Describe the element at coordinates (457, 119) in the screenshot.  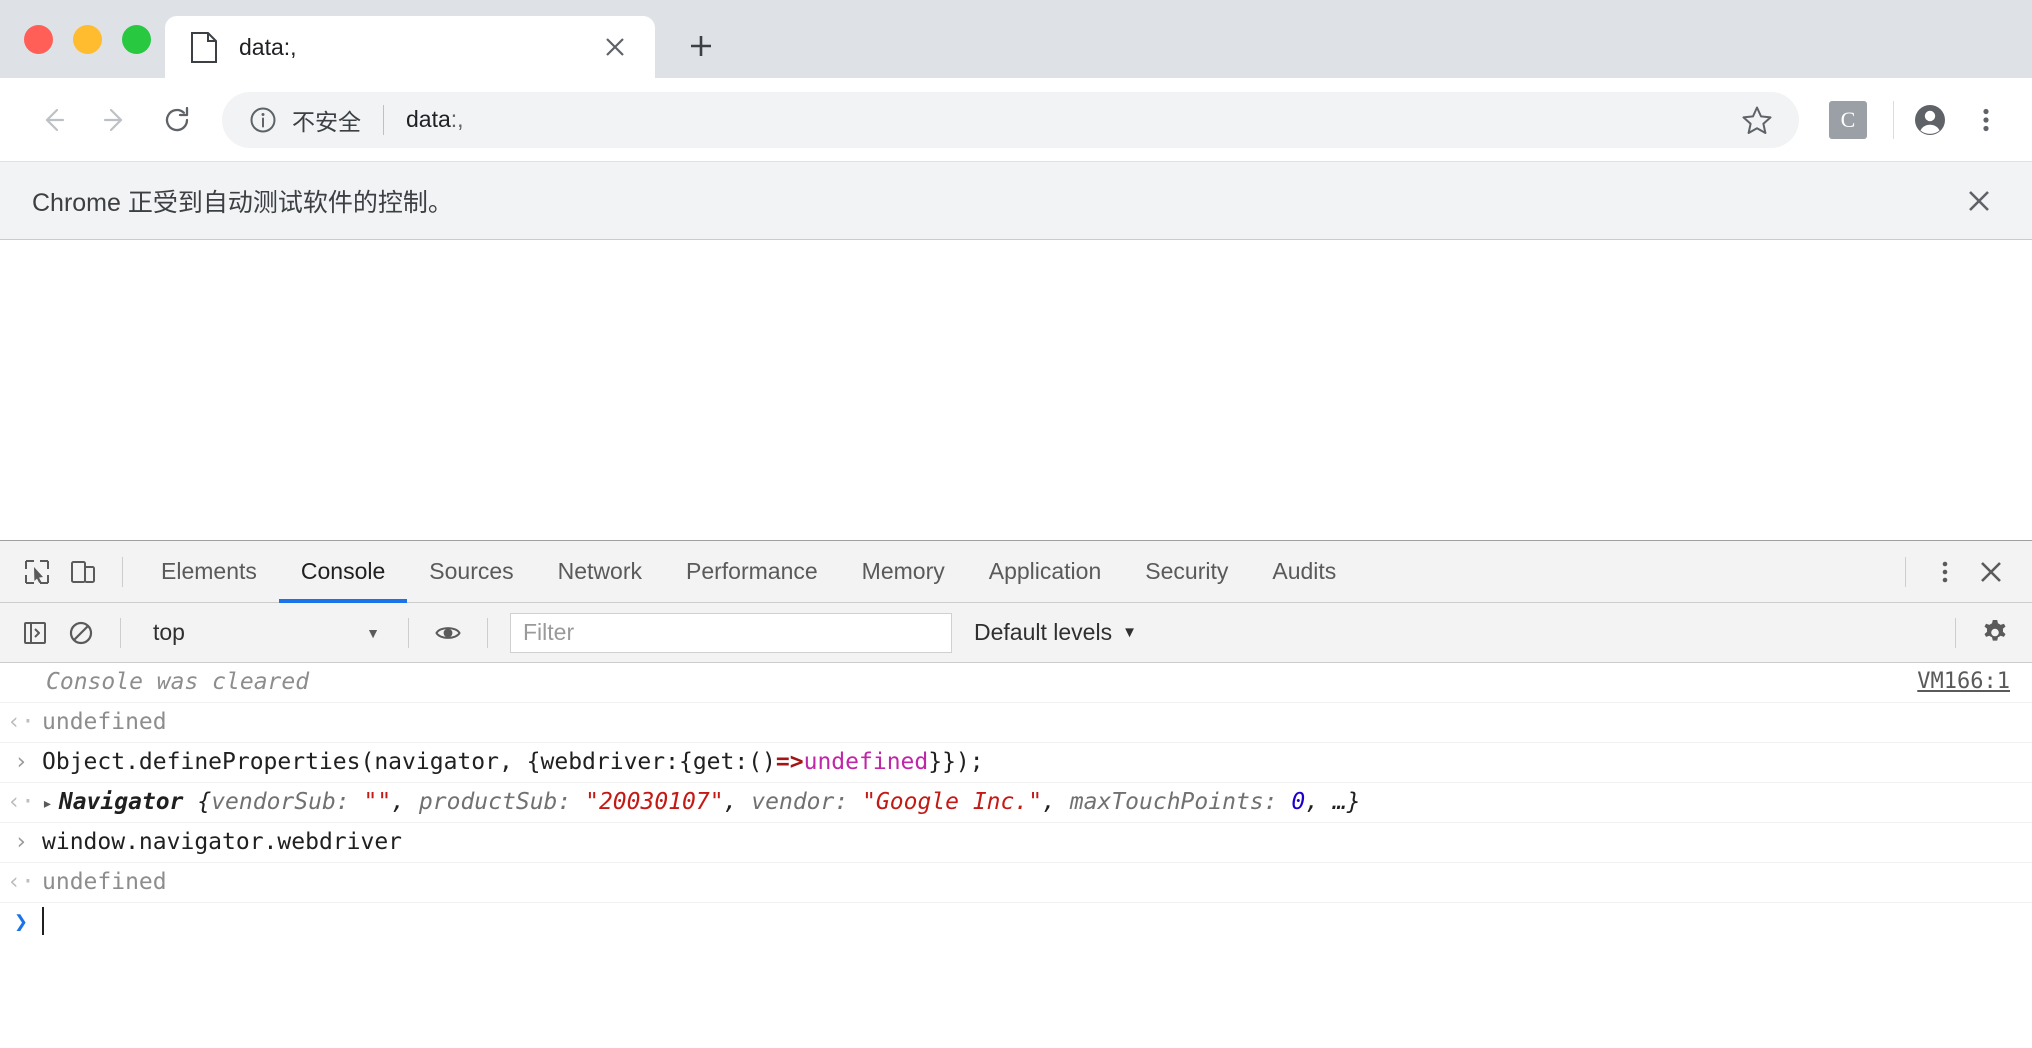
I see `url-path: :,` at that location.